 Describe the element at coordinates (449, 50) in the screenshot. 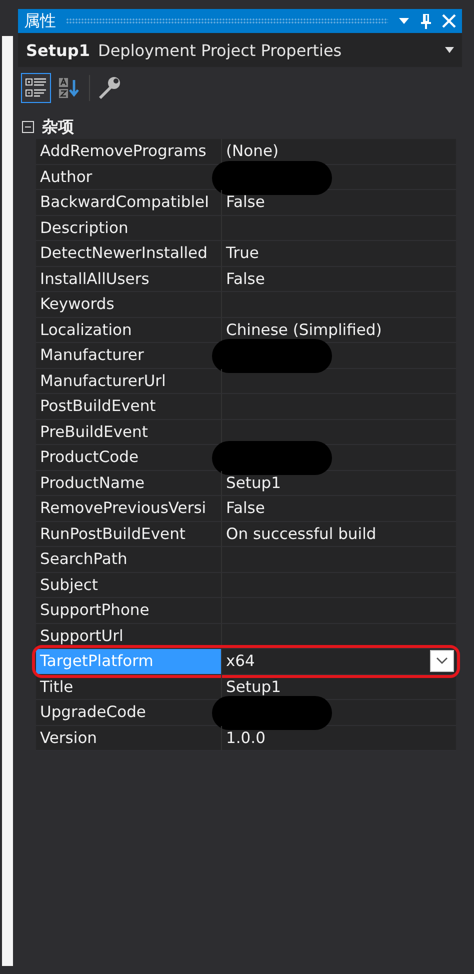

I see `caret-icon` at that location.